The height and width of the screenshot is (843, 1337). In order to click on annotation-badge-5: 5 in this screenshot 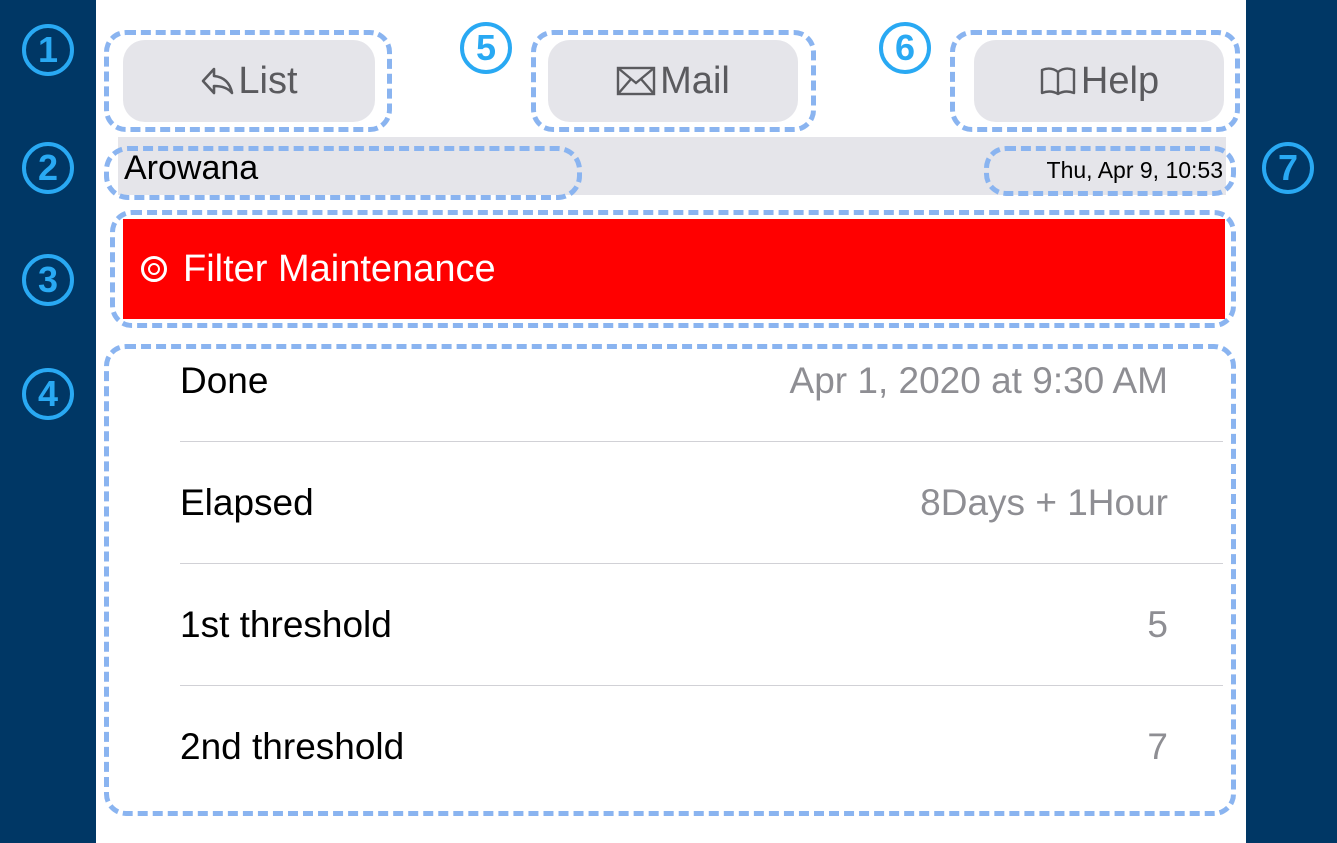, I will do `click(486, 48)`.